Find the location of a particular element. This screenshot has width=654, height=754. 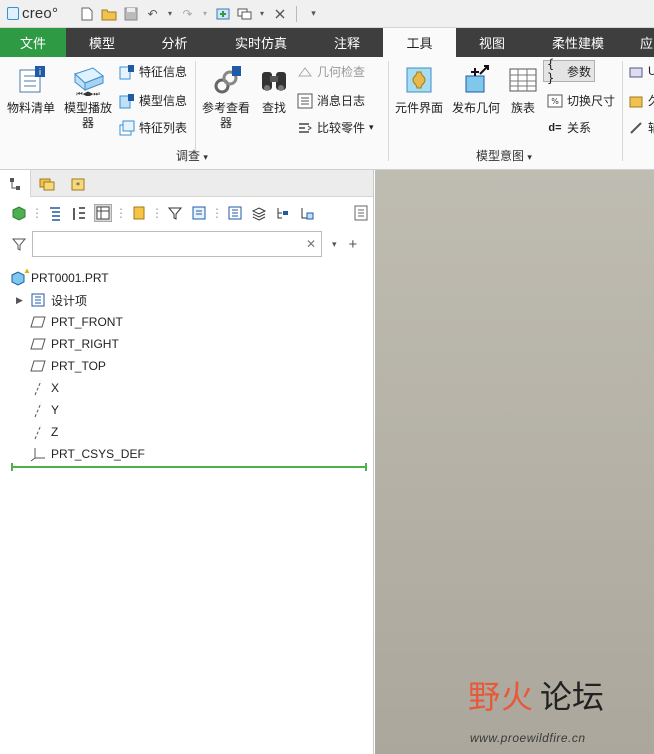

watermark-brand-b: 论坛 is located at coordinates (572, 697).